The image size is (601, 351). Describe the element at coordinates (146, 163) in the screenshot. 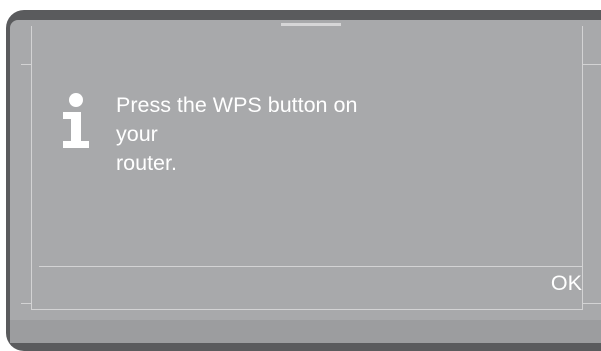

I see `message-line: router.` at that location.